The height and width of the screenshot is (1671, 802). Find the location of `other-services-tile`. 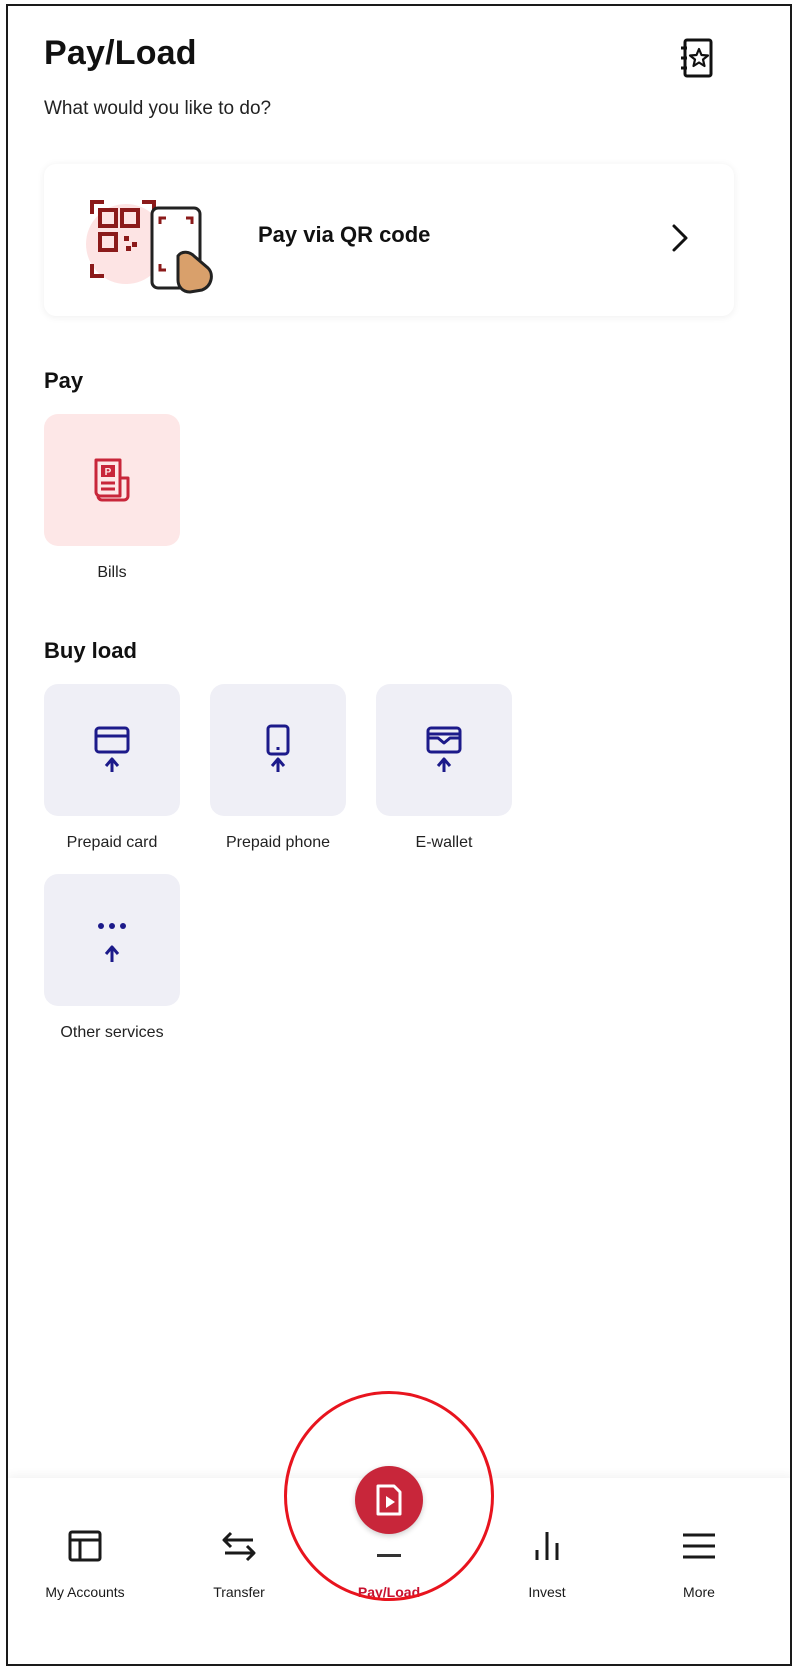

other-services-tile is located at coordinates (112, 940).